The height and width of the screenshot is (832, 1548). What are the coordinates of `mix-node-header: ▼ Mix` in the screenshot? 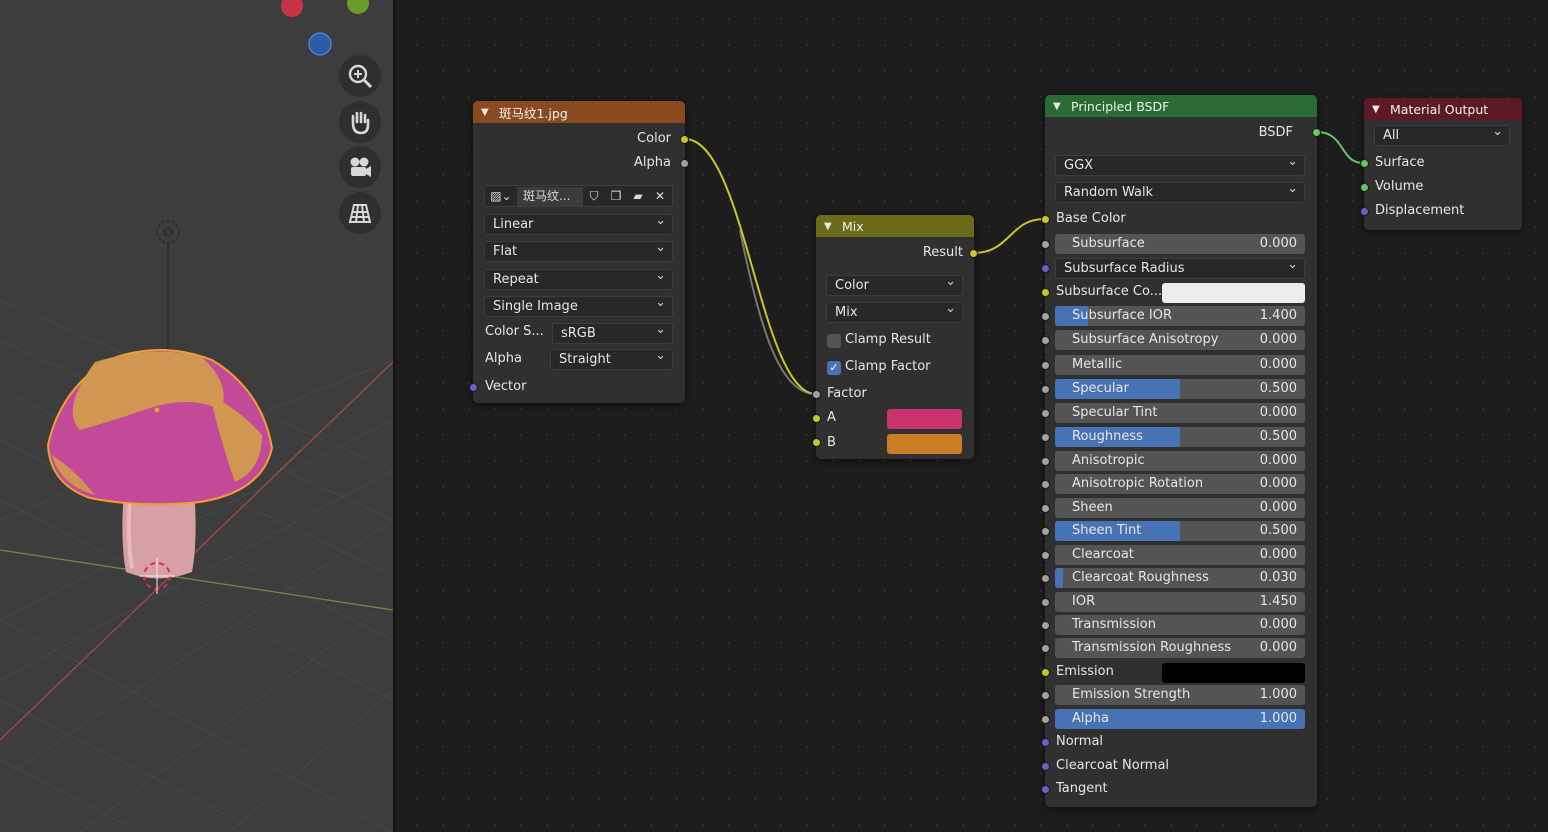 It's located at (895, 226).